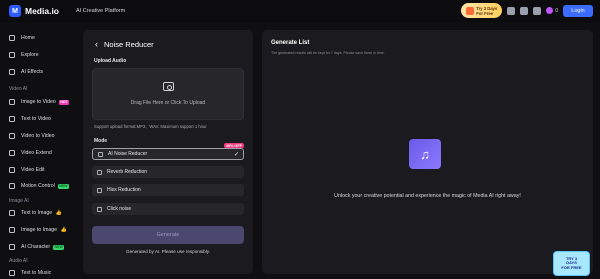 The width and height of the screenshot is (600, 279). I want to click on sidebar-item-text-to-video: Text to Video, so click(30, 119).